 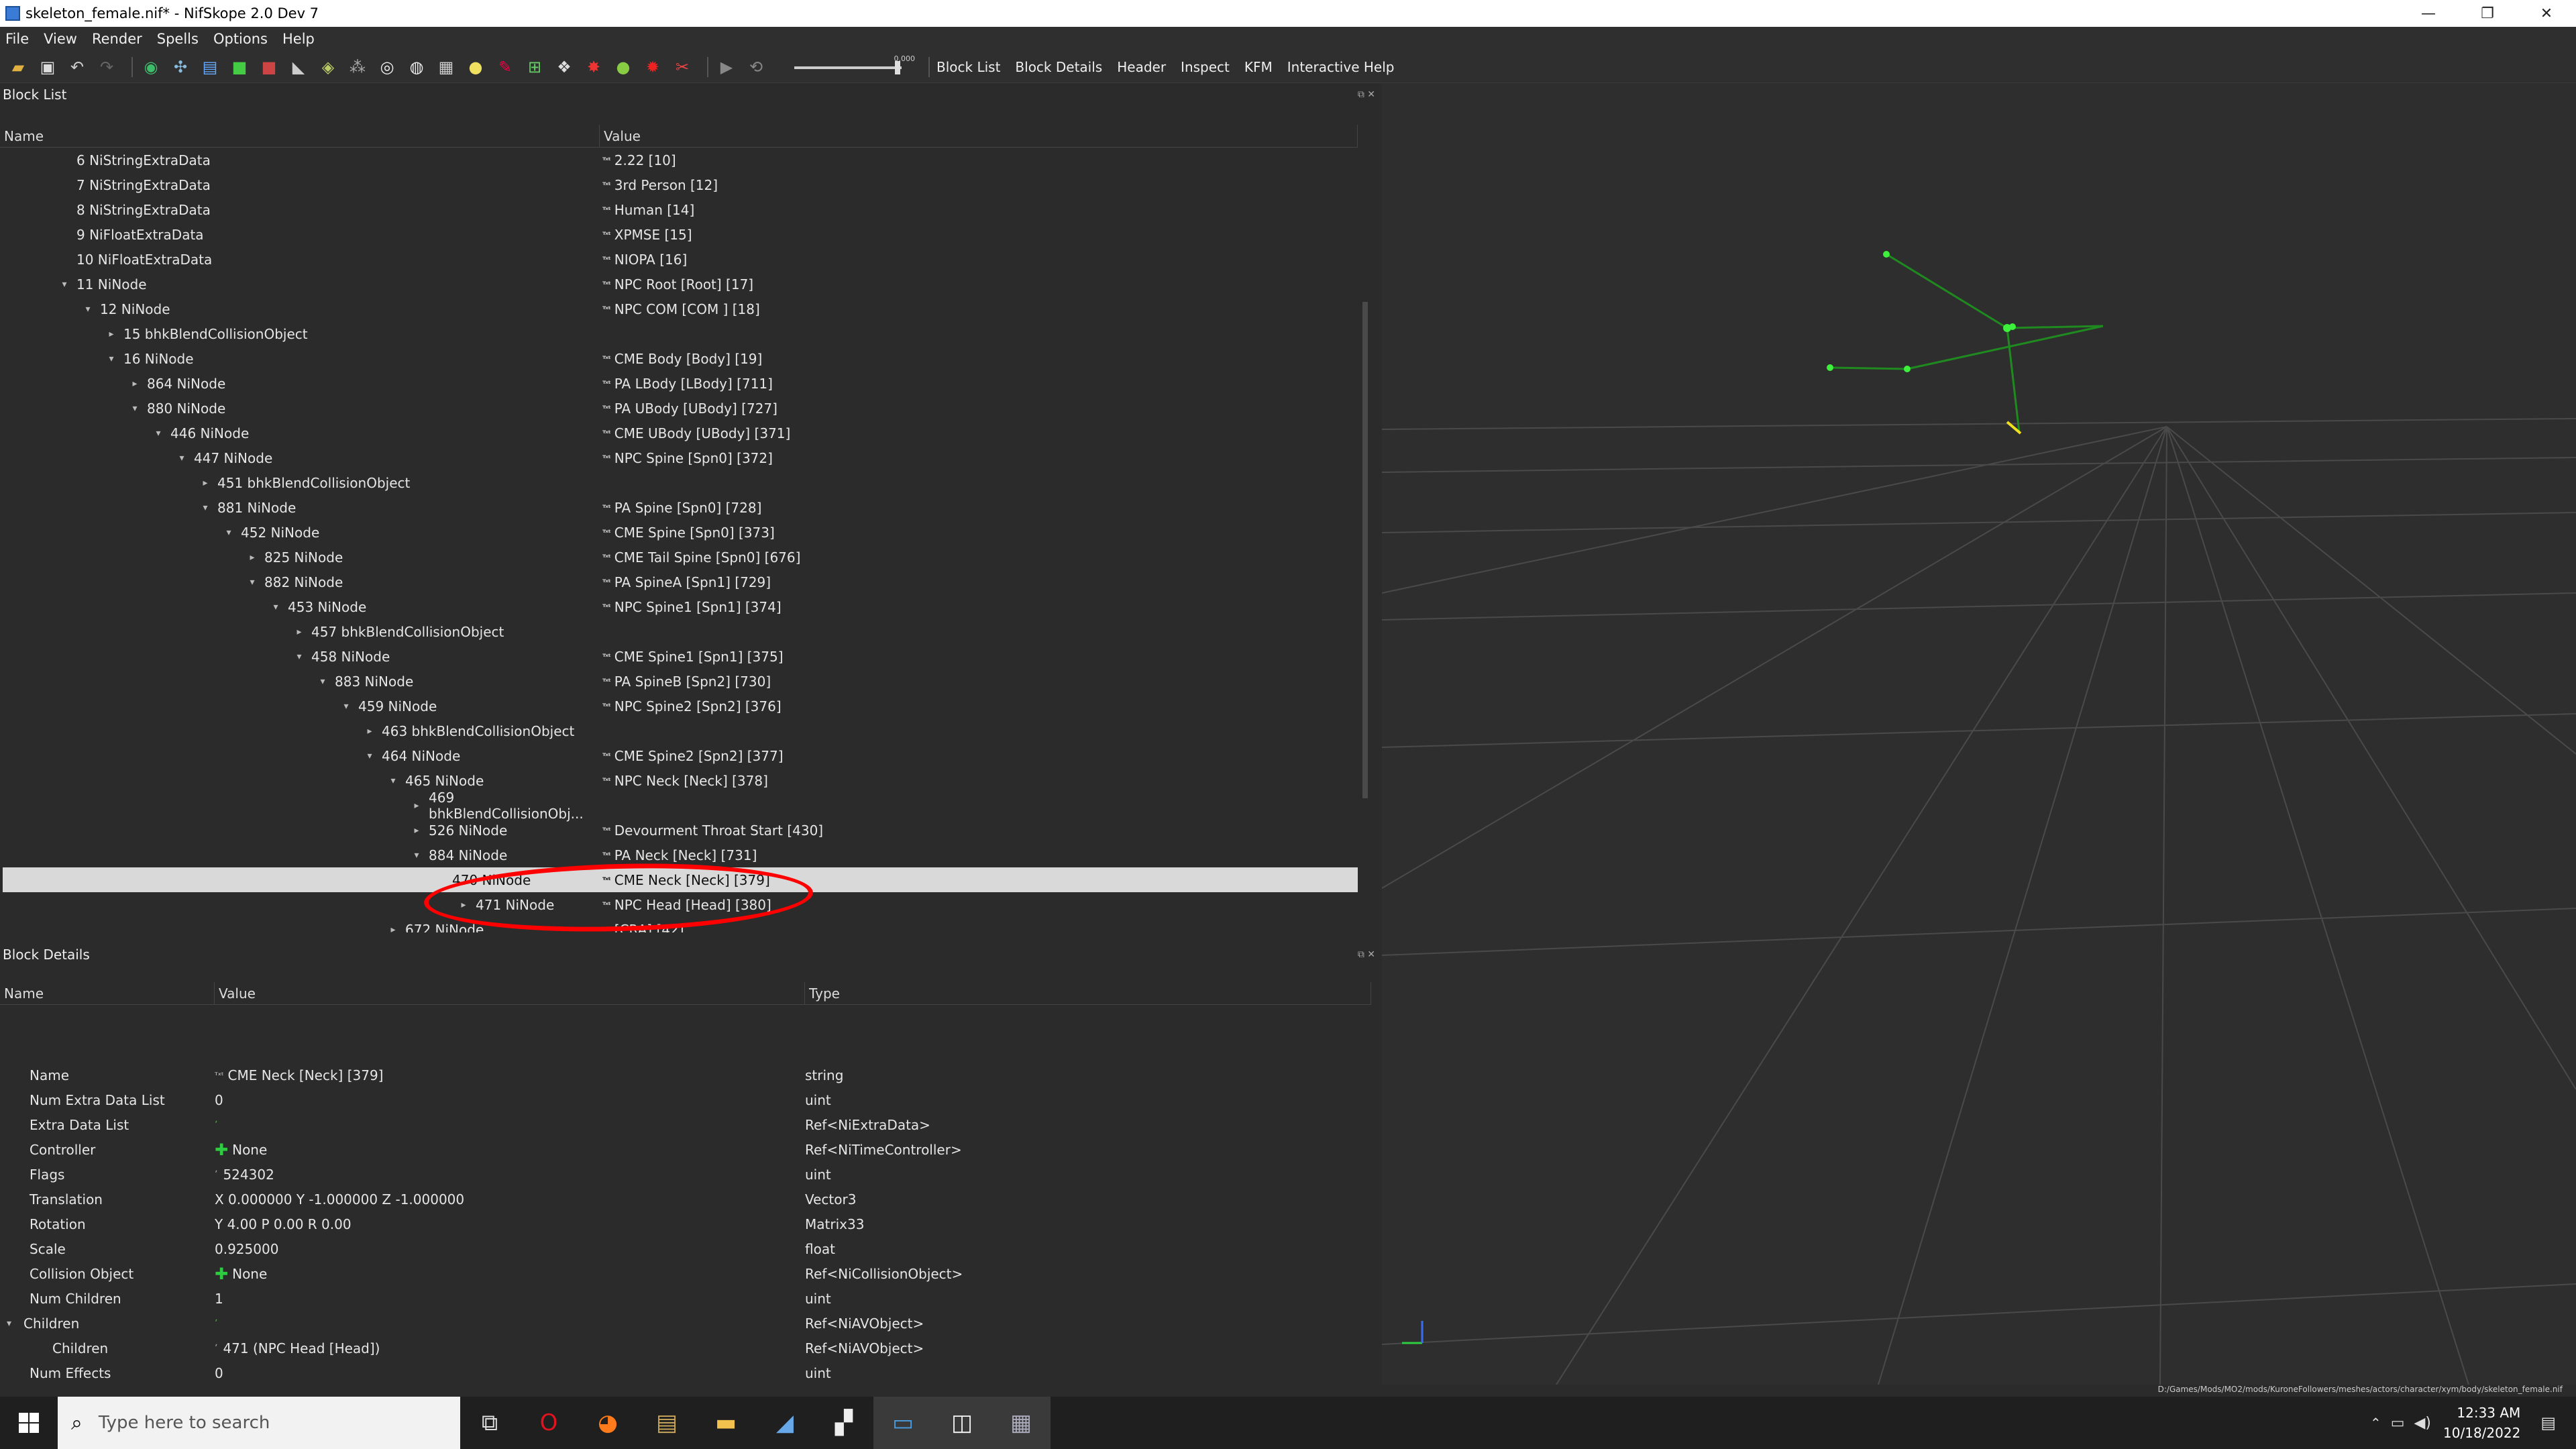 I want to click on clock: 12:33 AM 10/18/2022, so click(x=2481, y=1423).